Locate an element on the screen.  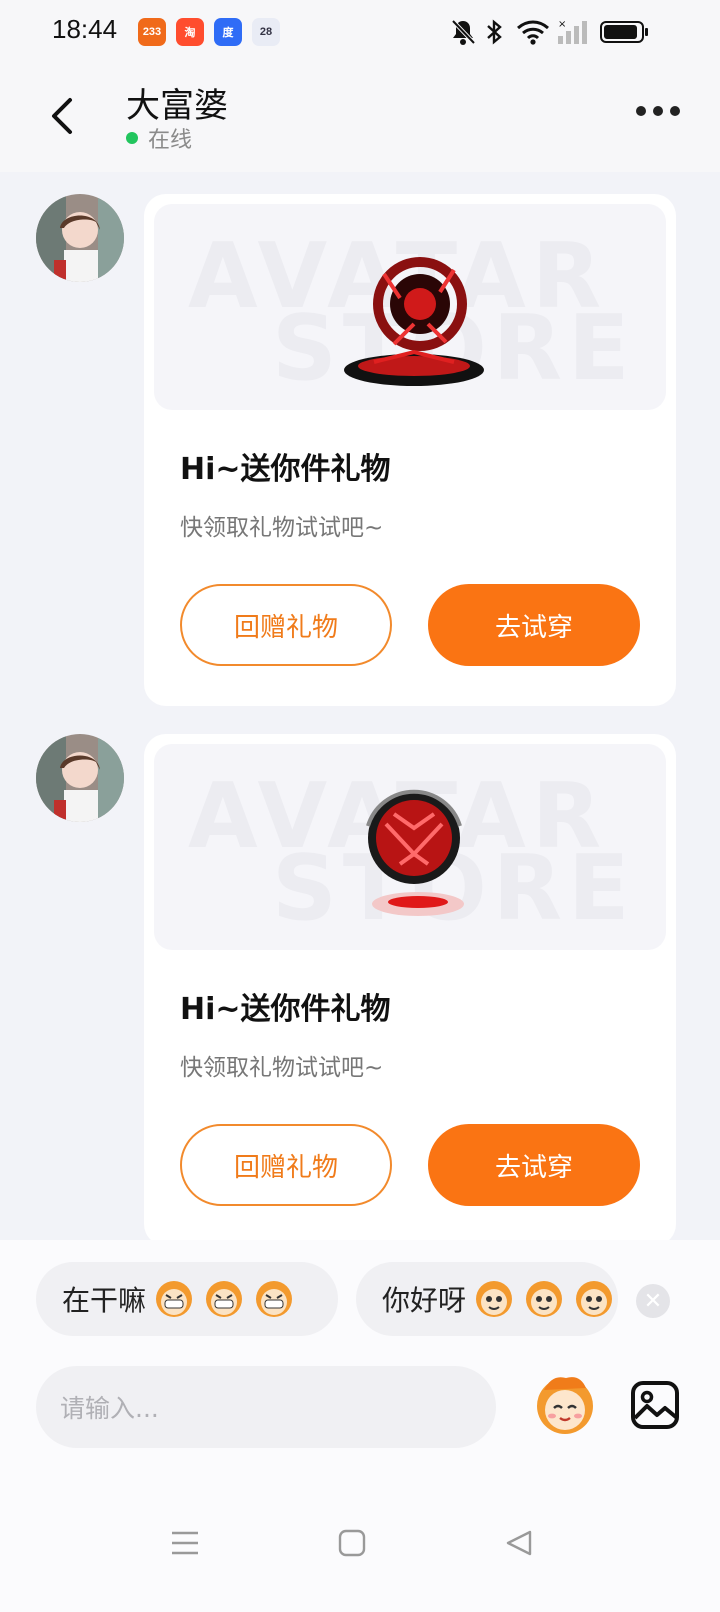
smiling-monkey-emoji-icon is located at coordinates (544, 1299).